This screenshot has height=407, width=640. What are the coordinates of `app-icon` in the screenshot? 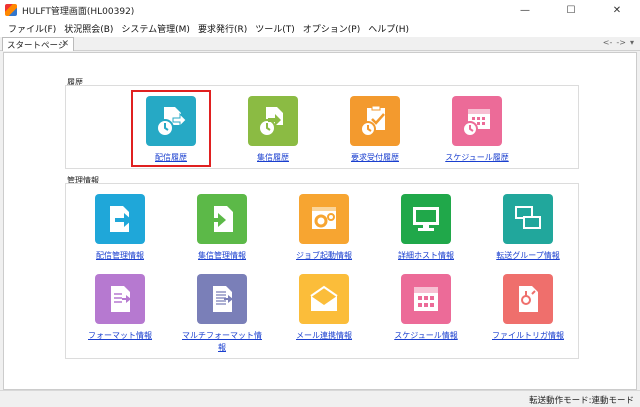 It's located at (11, 10).